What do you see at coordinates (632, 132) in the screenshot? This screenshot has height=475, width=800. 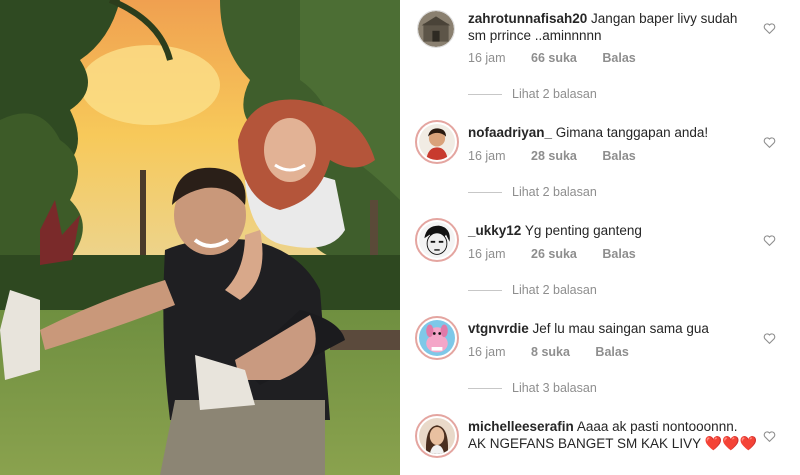 I see `comment-text: Gimana tanggapan anda!` at bounding box center [632, 132].